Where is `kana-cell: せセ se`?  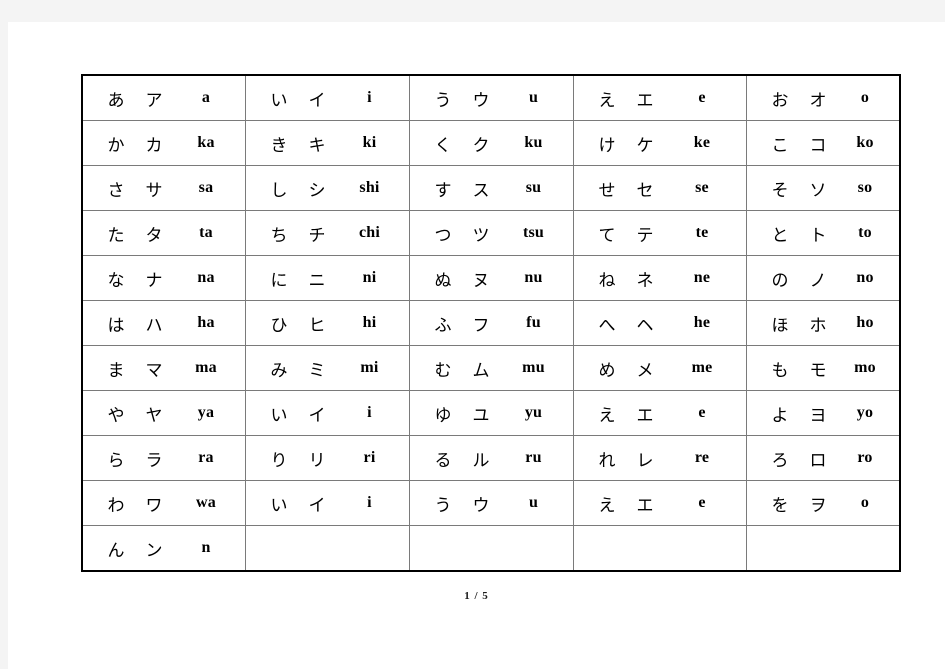 kana-cell: せセ se is located at coordinates (660, 188).